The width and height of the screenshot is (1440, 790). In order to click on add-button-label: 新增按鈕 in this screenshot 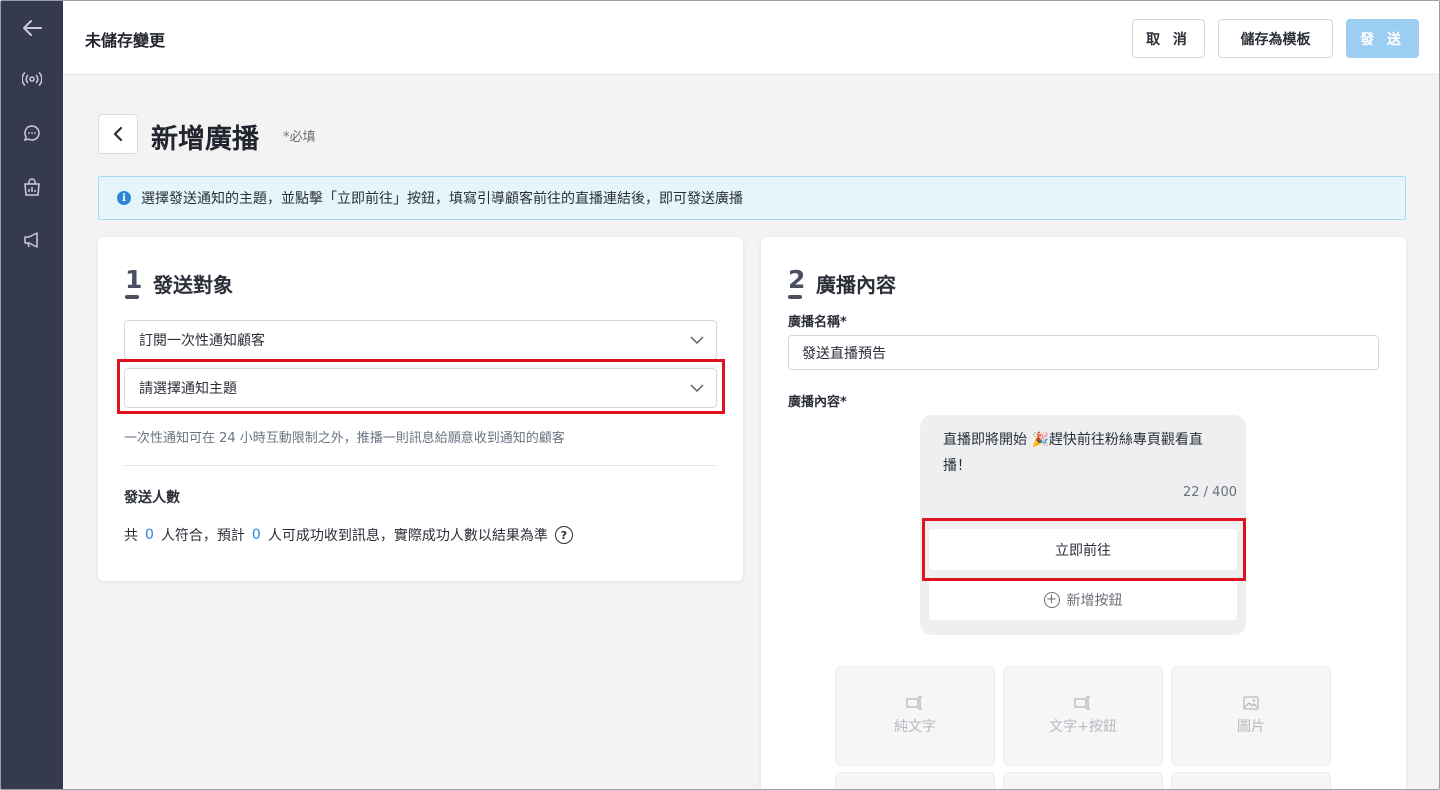, I will do `click(1094, 600)`.